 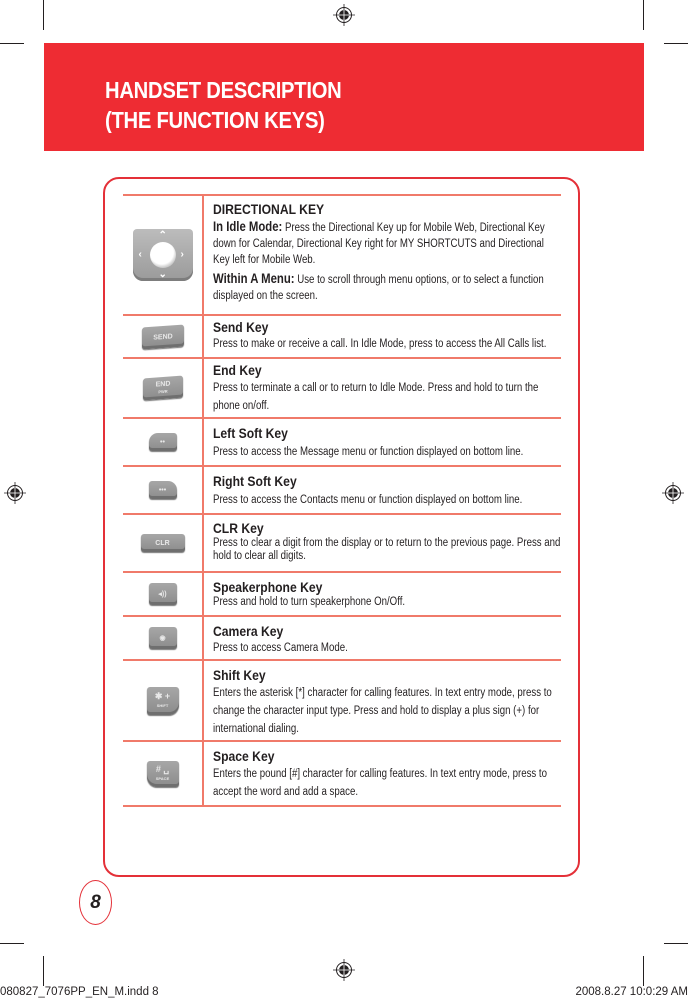 I want to click on camera-key-icon: ◉, so click(x=162, y=638).